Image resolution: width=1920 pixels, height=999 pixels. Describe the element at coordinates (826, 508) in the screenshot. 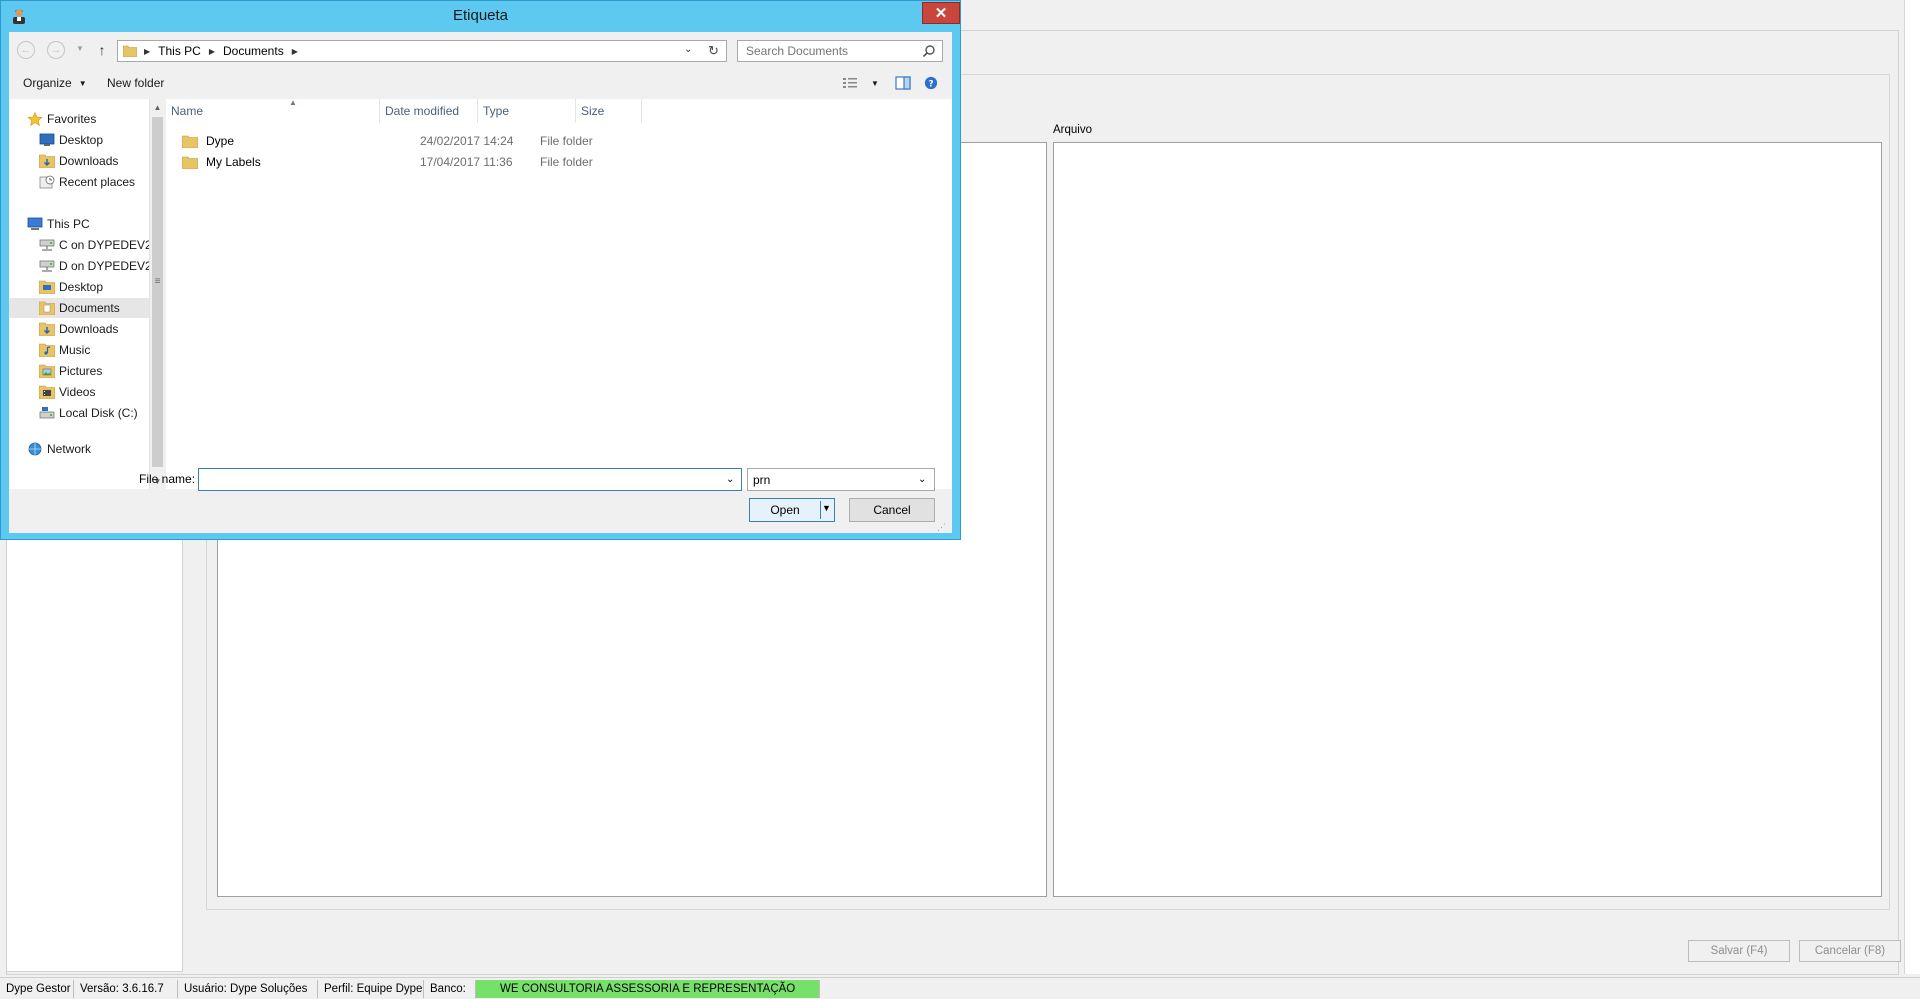

I see `open-options-dropdown-icon: ▼` at that location.